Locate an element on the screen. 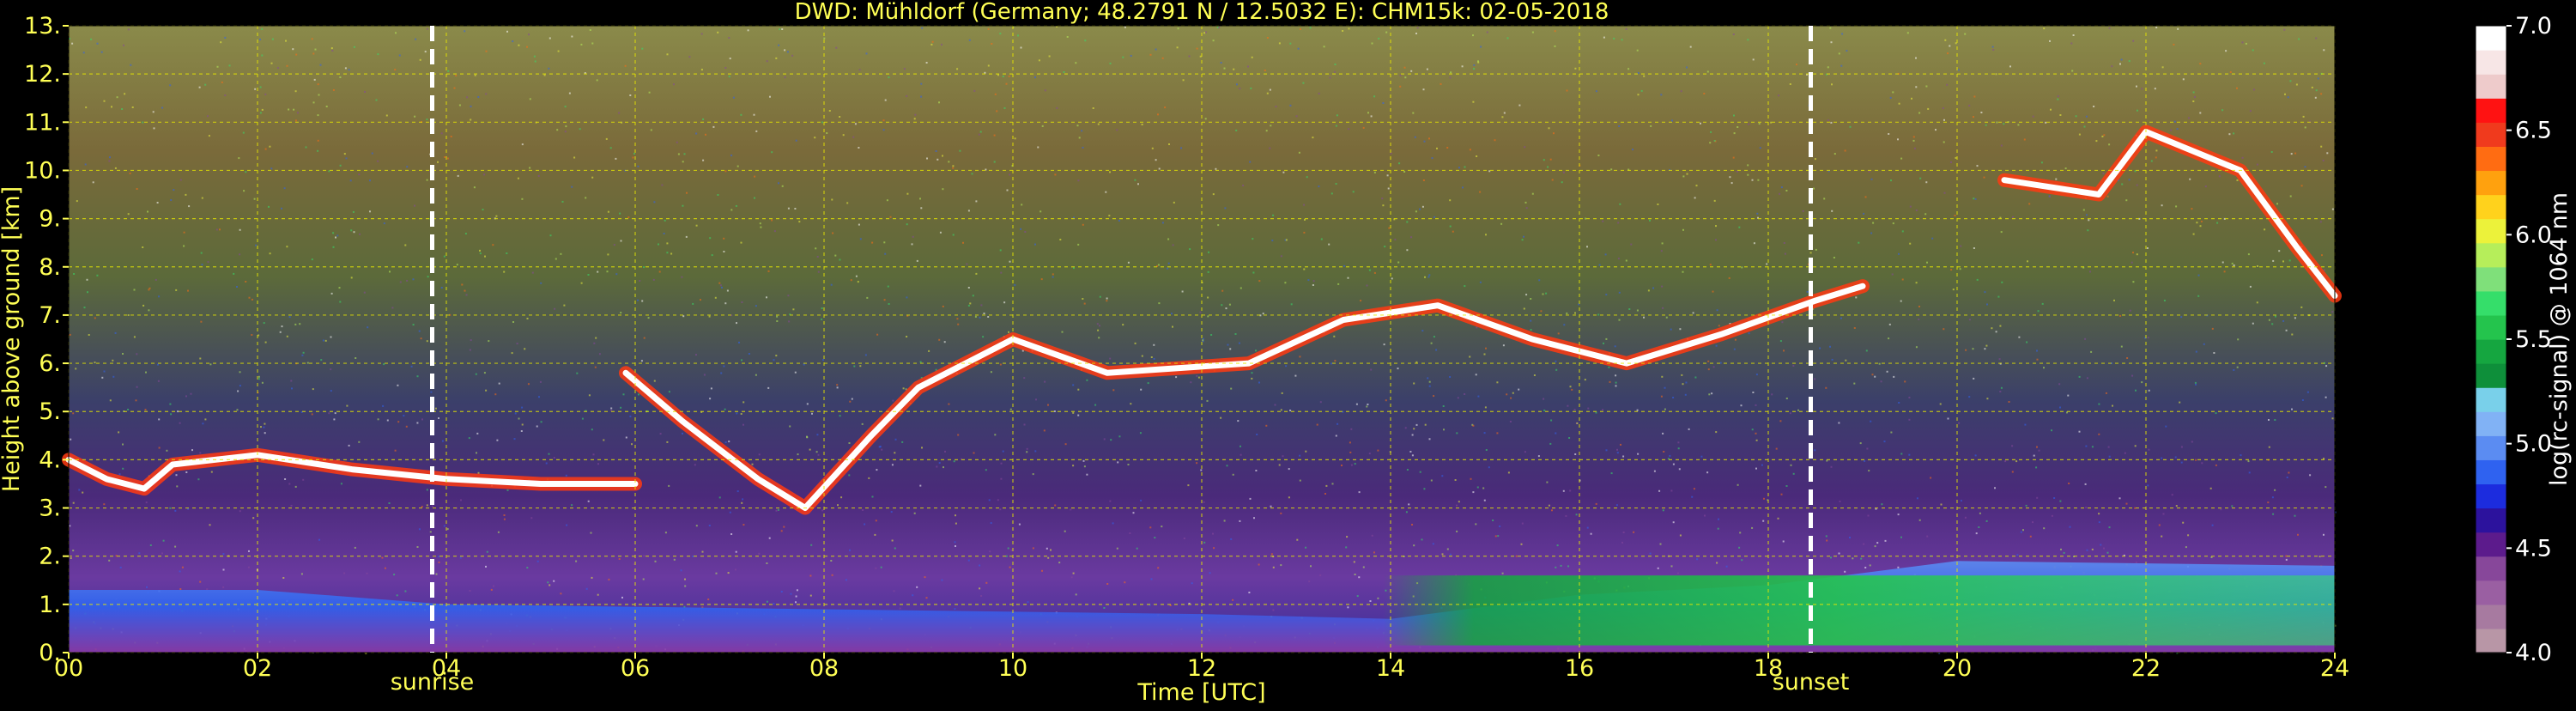  colorbar-label: log(rc-signal) @ 1064 nm is located at coordinates (2559, 339).